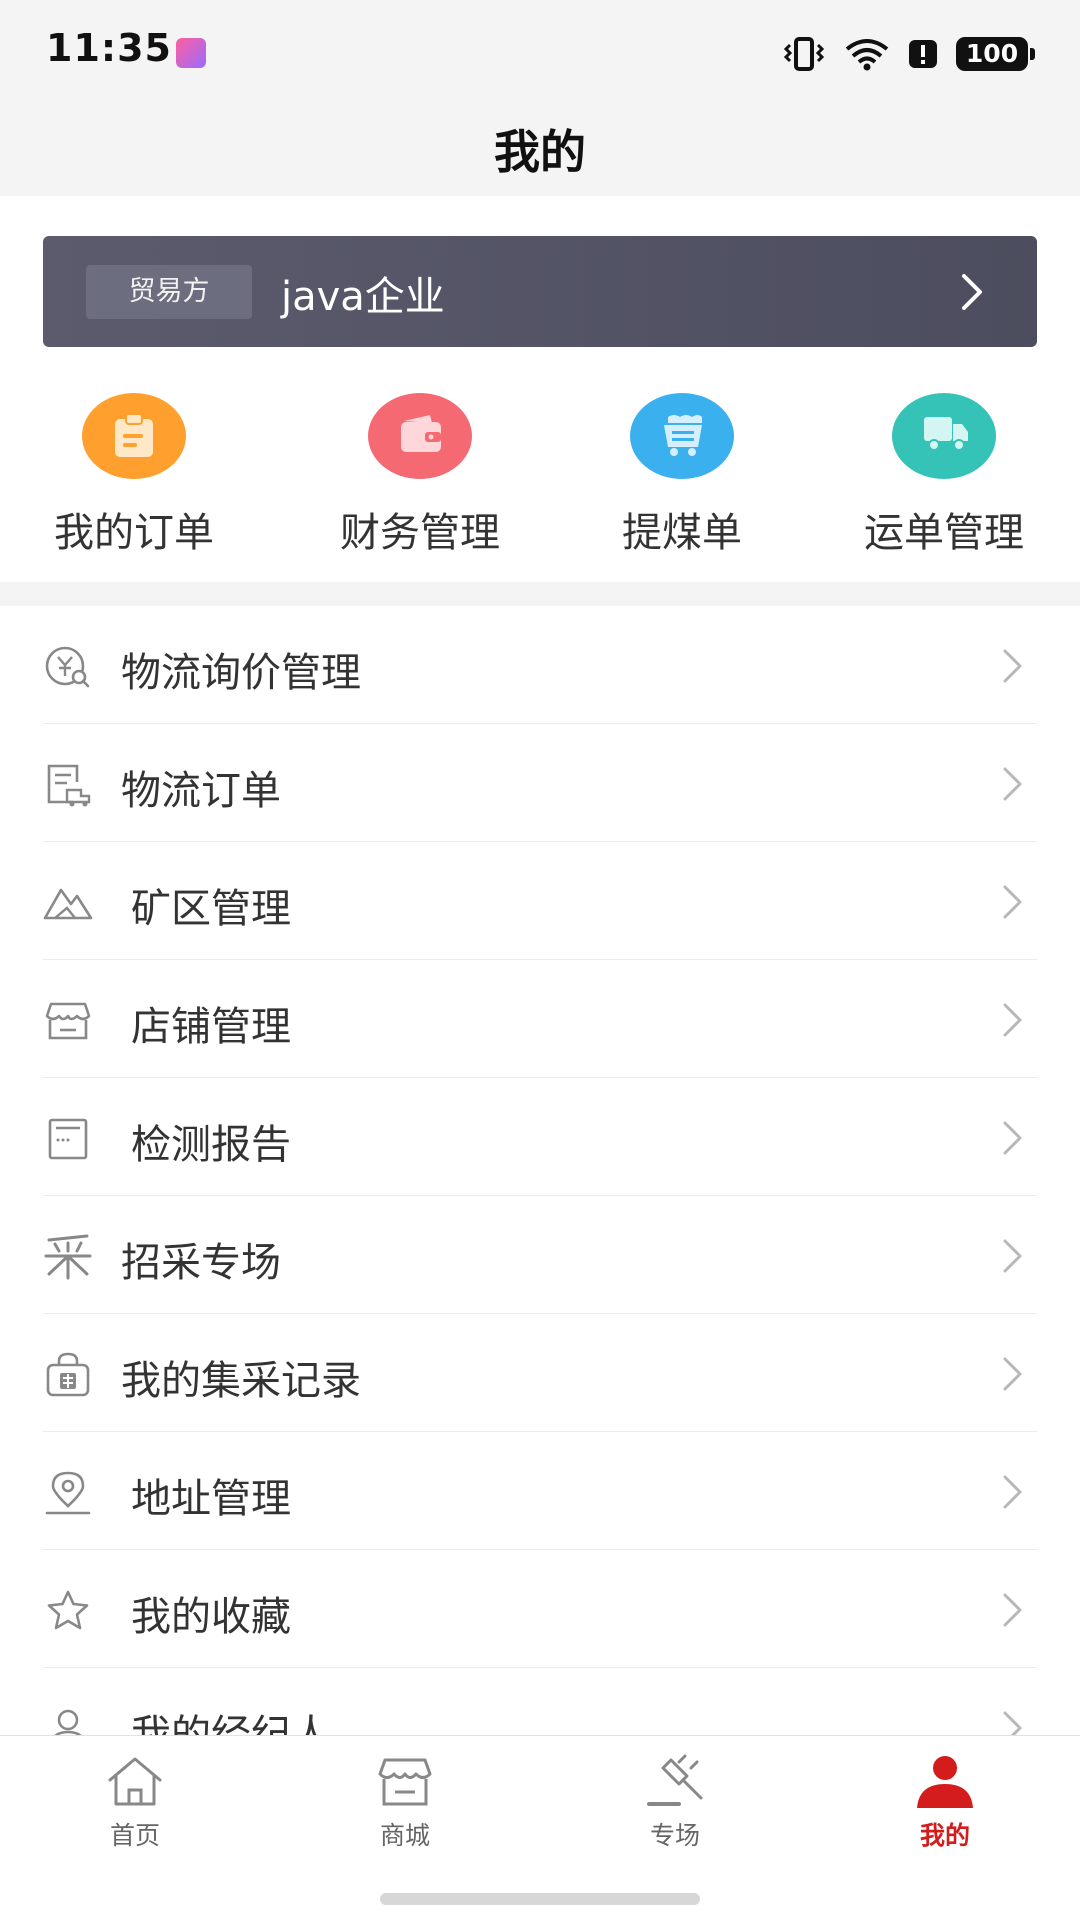 This screenshot has height=1920, width=1080. What do you see at coordinates (540, 1609) in the screenshot?
I see `menu-item-favorites: 我的收藏` at bounding box center [540, 1609].